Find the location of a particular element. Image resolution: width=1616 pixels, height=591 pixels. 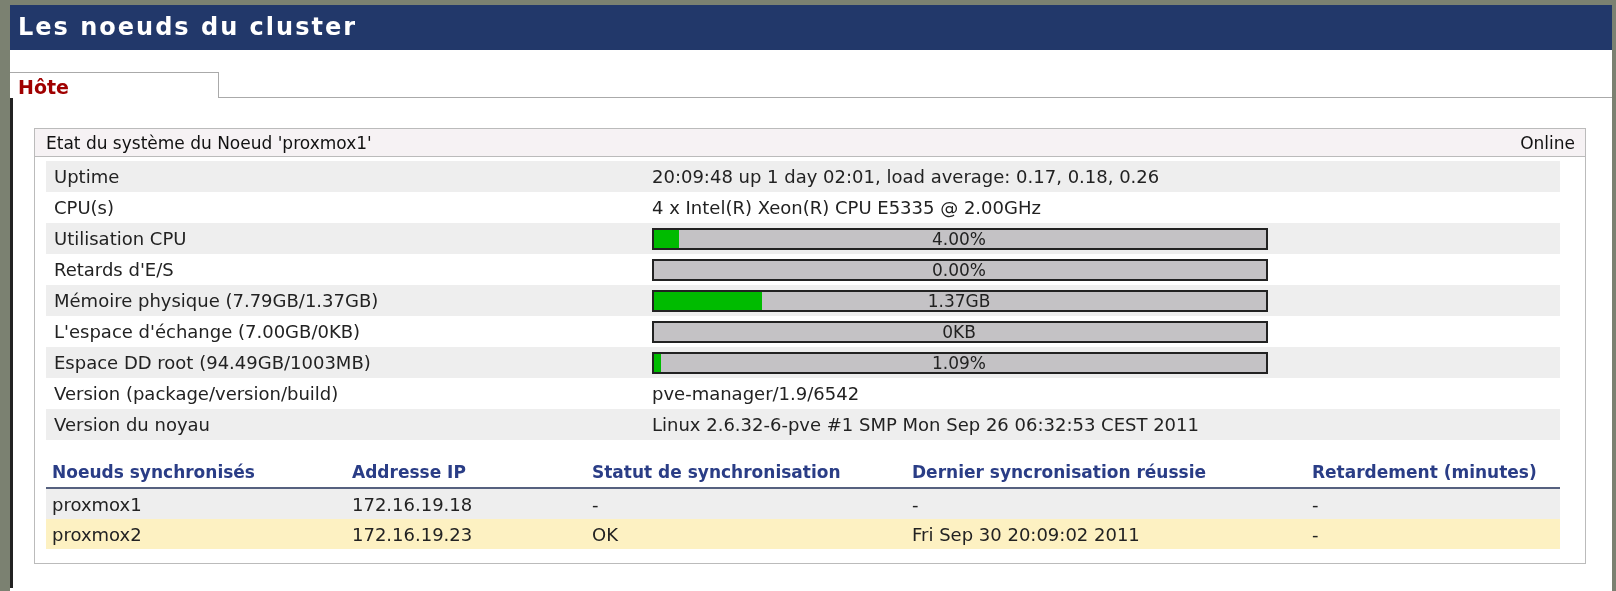

row-label: Version du noyau is located at coordinates (132, 424).